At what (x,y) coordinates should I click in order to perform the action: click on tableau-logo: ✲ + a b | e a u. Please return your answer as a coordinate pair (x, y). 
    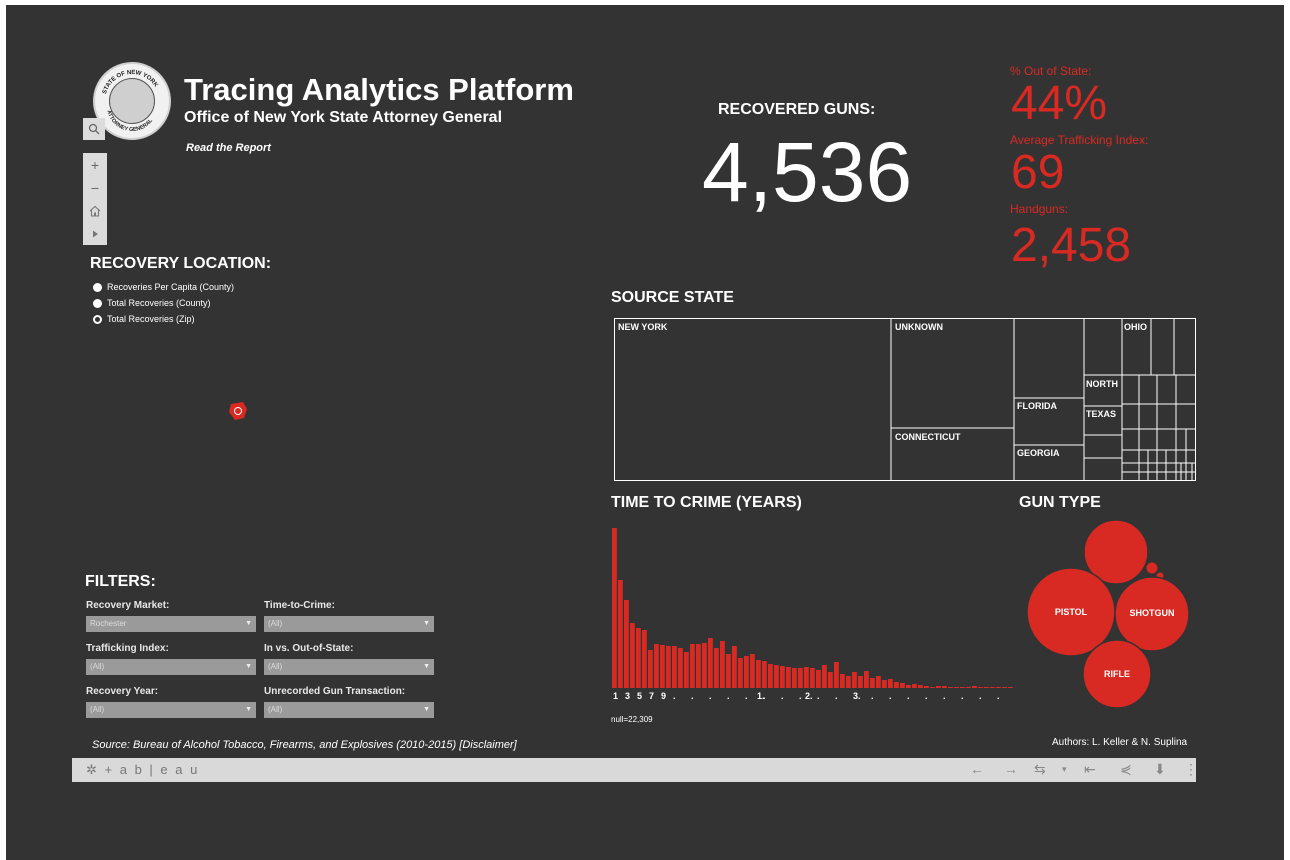
    Looking at the image, I should click on (142, 770).